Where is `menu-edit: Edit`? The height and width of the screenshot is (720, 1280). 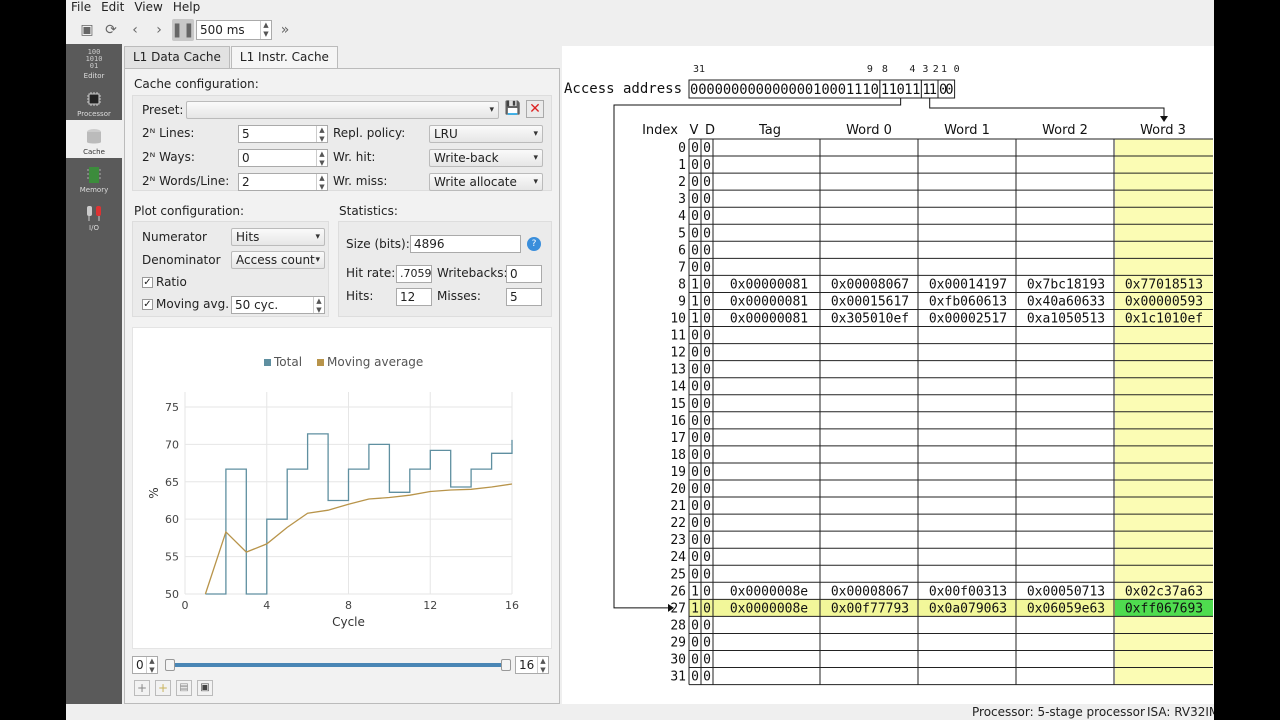
menu-edit: Edit is located at coordinates (112, 8).